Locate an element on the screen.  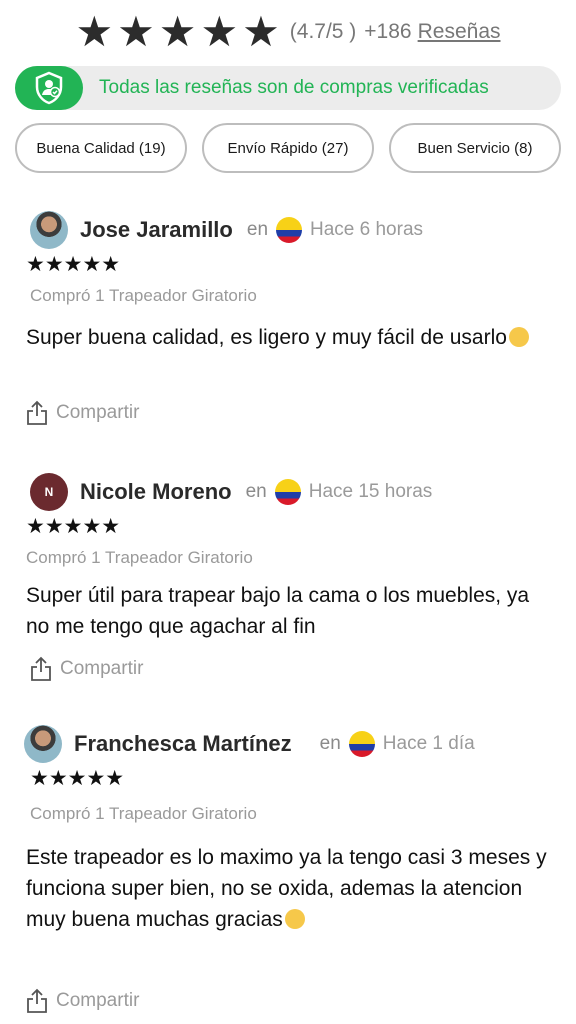
review-header: N Nicole Moreno en Hace 15 horas is located at coordinates (231, 492).